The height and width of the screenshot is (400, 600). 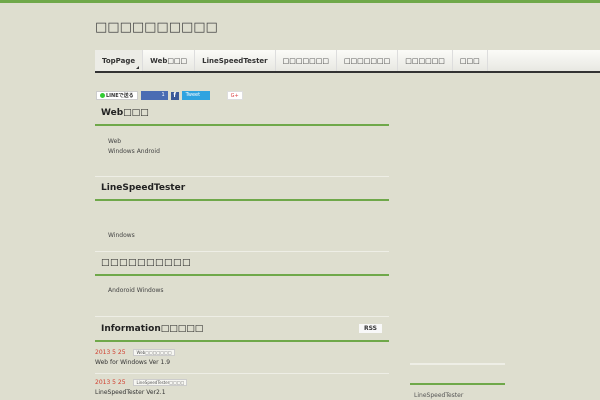 I want to click on nav-item-6: □□□□□□, so click(x=425, y=60).